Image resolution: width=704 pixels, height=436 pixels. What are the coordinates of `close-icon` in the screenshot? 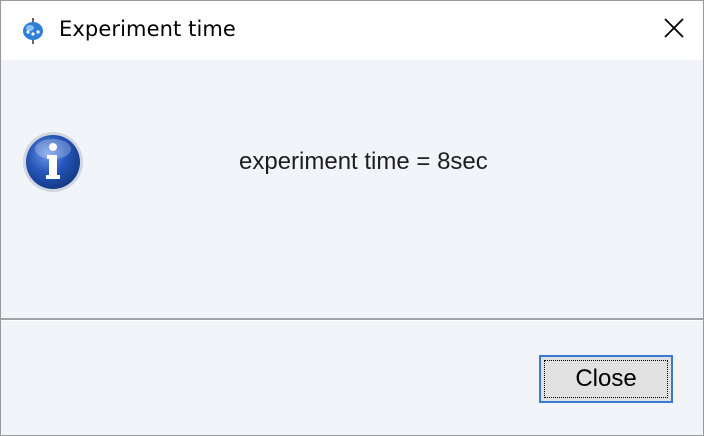 It's located at (674, 30).